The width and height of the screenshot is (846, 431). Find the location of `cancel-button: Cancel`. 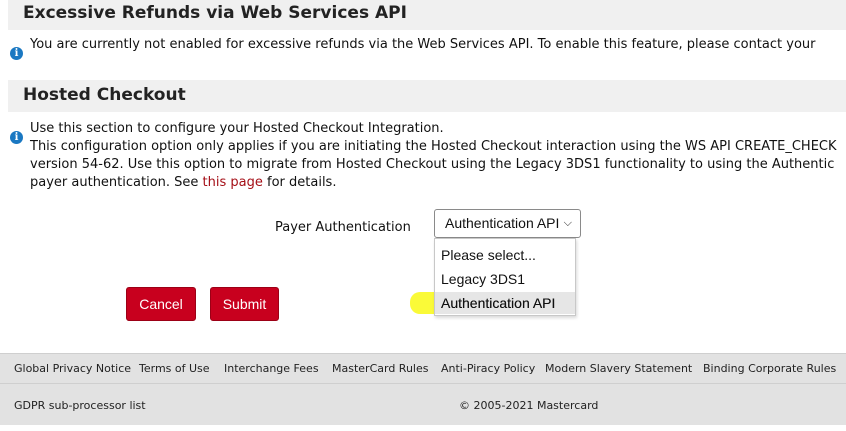

cancel-button: Cancel is located at coordinates (161, 304).